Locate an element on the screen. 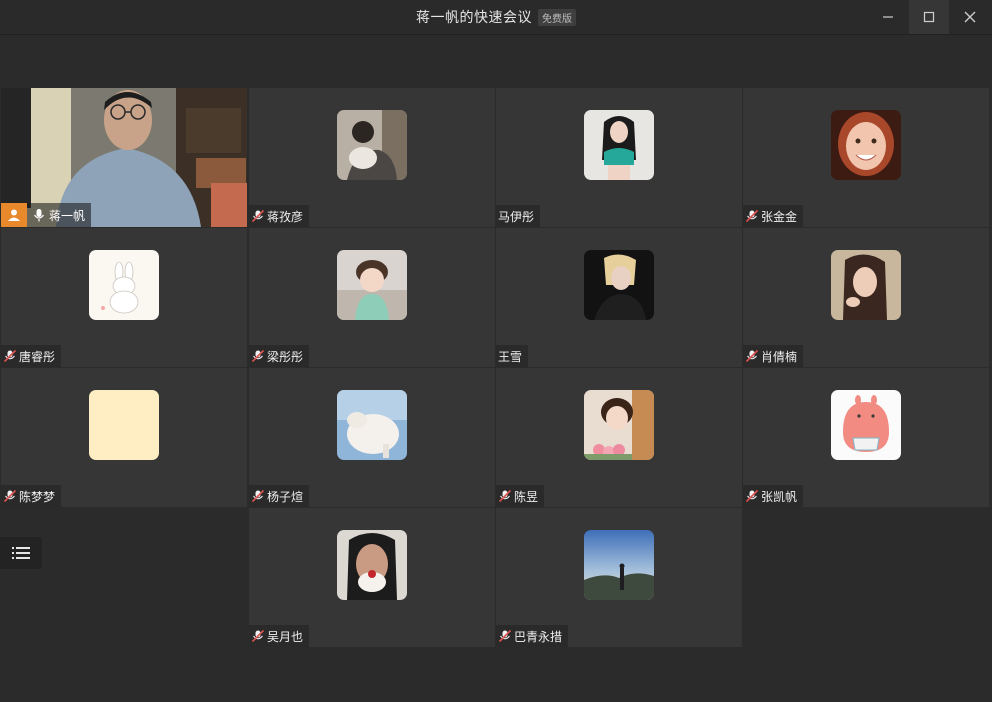 This screenshot has height=702, width=992. participant-name: 张凯帆 is located at coordinates (779, 496).